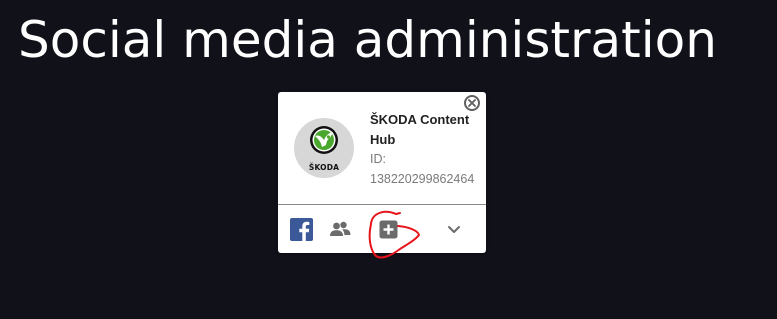  I want to click on users-button, so click(340, 229).